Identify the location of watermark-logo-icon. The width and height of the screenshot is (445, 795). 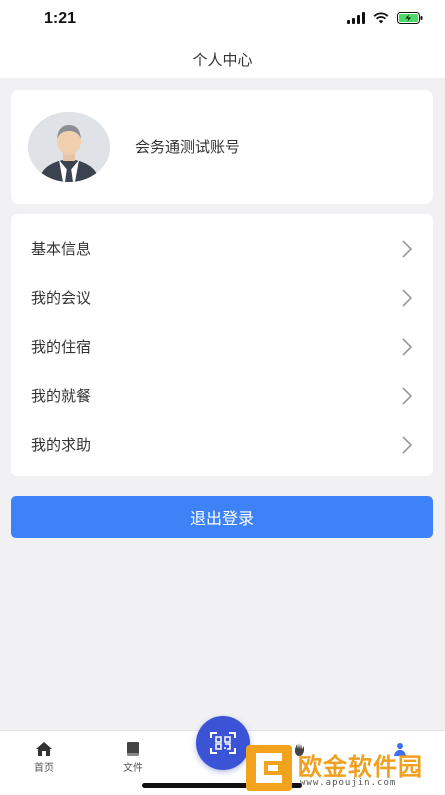
(269, 768).